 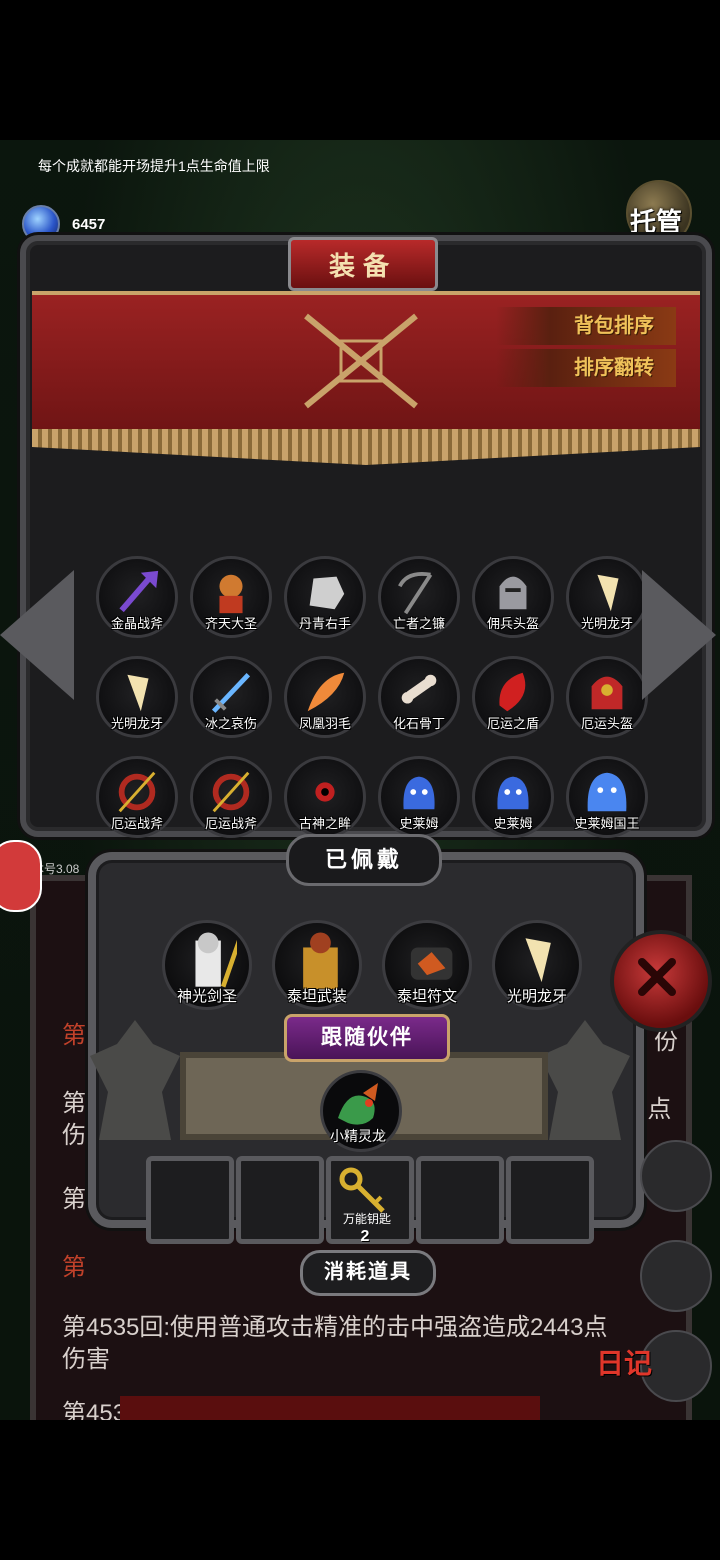 I want to click on close-button, so click(x=661, y=981).